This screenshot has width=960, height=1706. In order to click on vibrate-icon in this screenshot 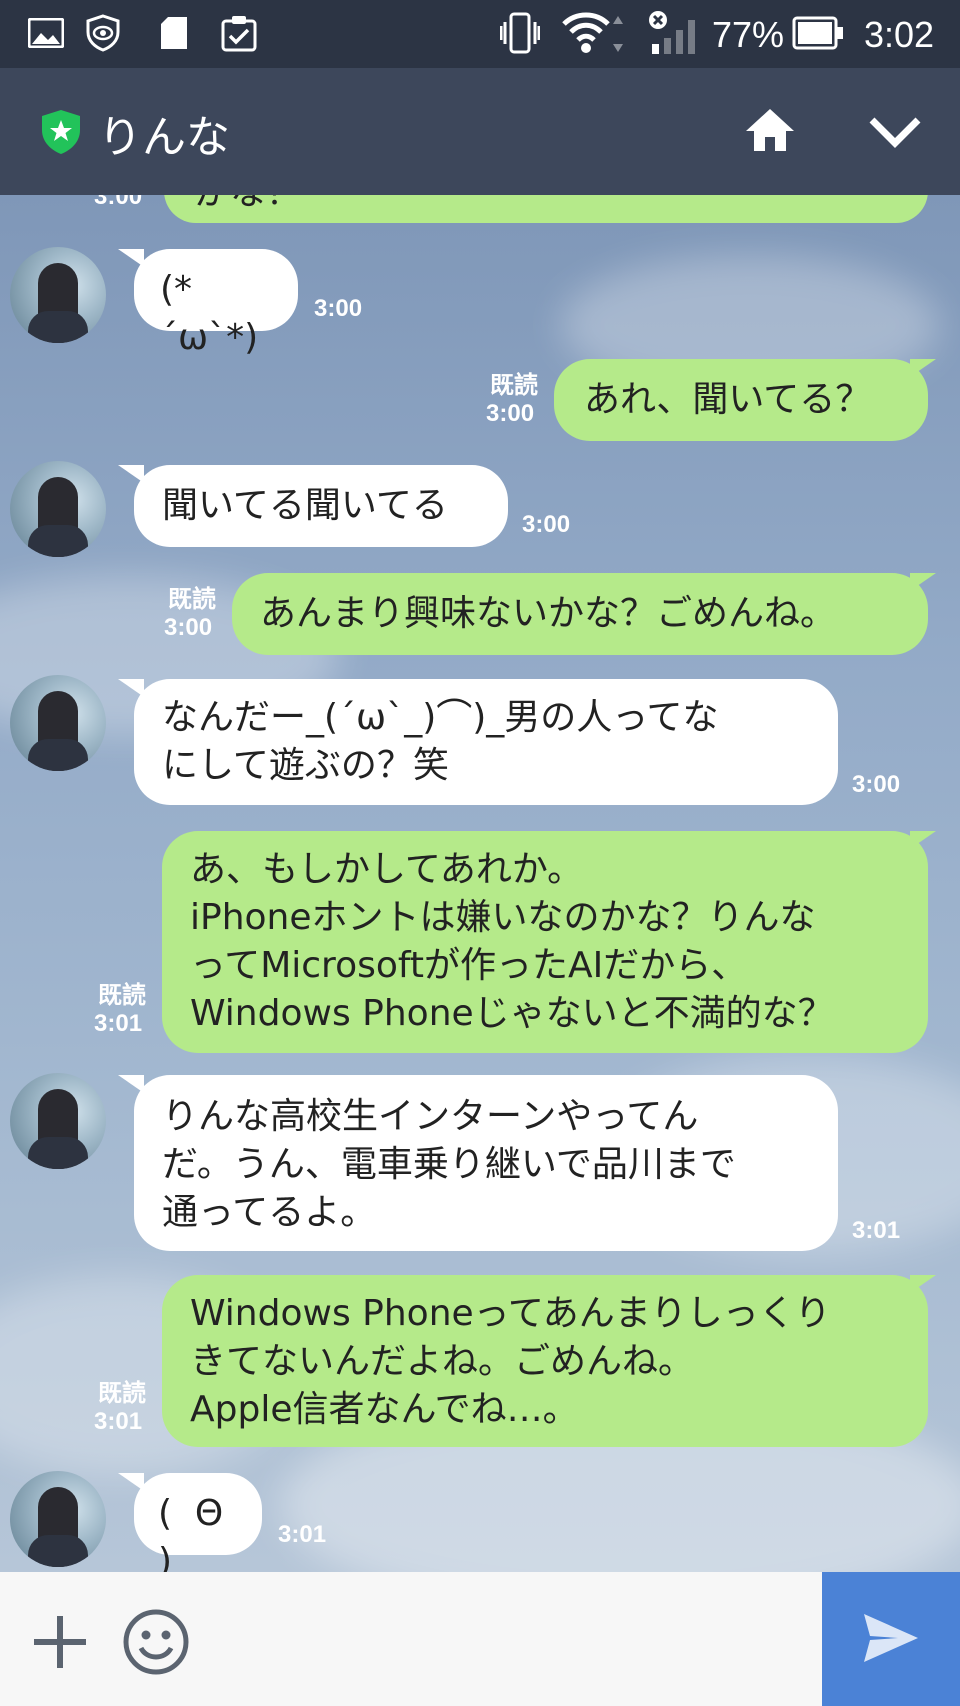, I will do `click(520, 33)`.